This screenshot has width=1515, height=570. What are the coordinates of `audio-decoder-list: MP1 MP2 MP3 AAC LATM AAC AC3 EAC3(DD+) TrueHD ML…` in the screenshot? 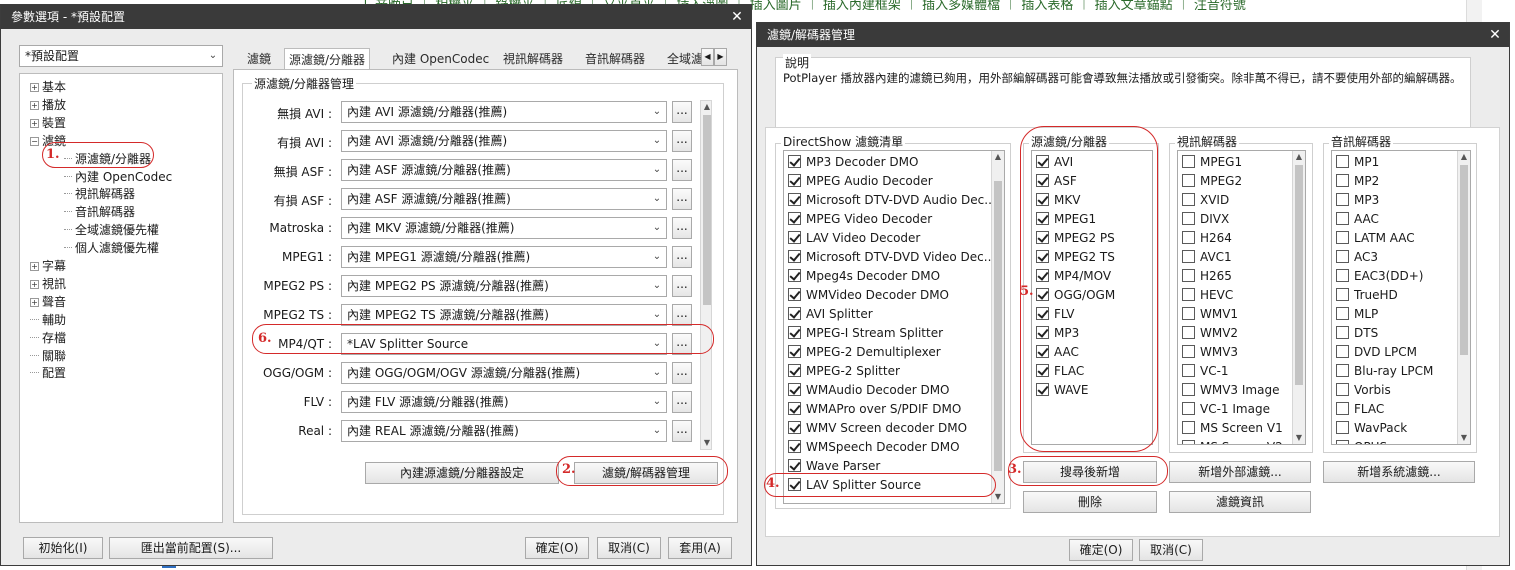 It's located at (1401, 297).